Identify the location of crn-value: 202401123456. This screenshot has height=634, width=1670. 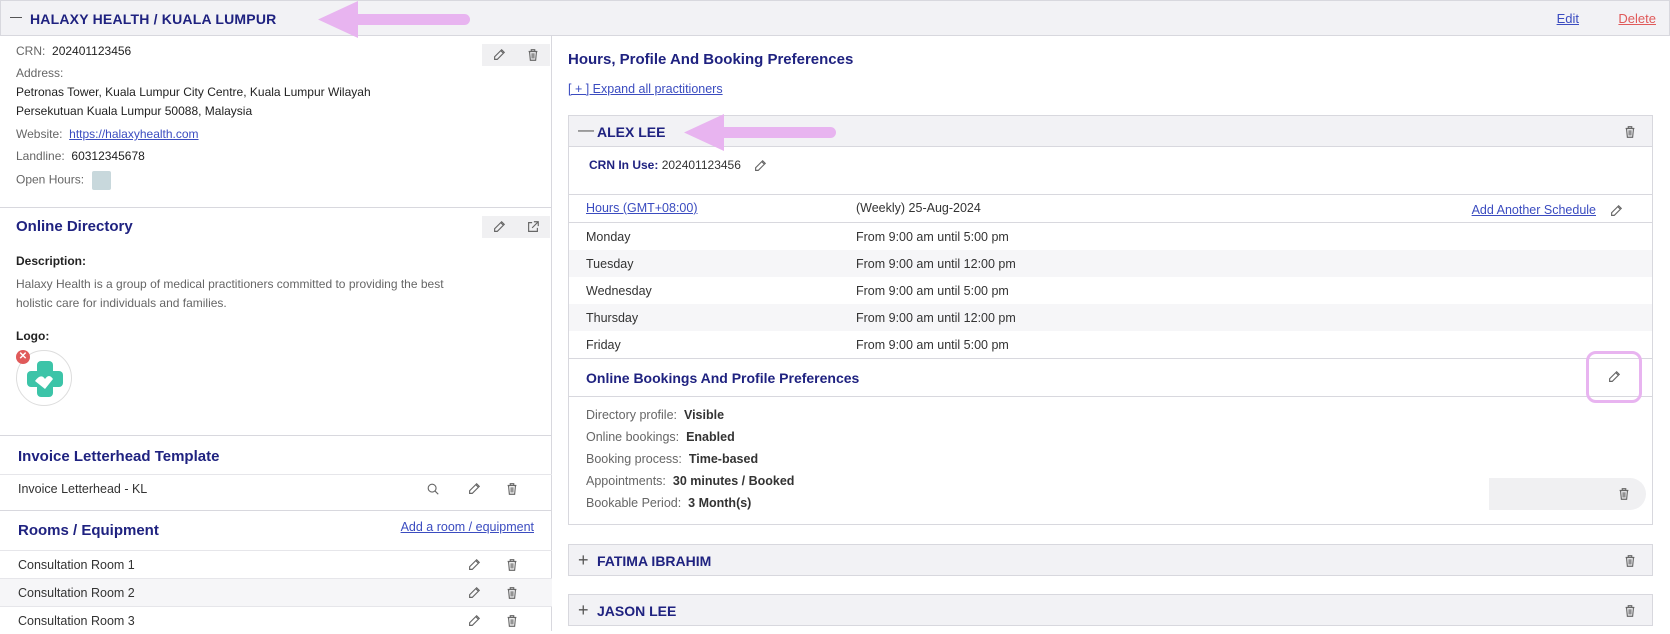
(92, 51).